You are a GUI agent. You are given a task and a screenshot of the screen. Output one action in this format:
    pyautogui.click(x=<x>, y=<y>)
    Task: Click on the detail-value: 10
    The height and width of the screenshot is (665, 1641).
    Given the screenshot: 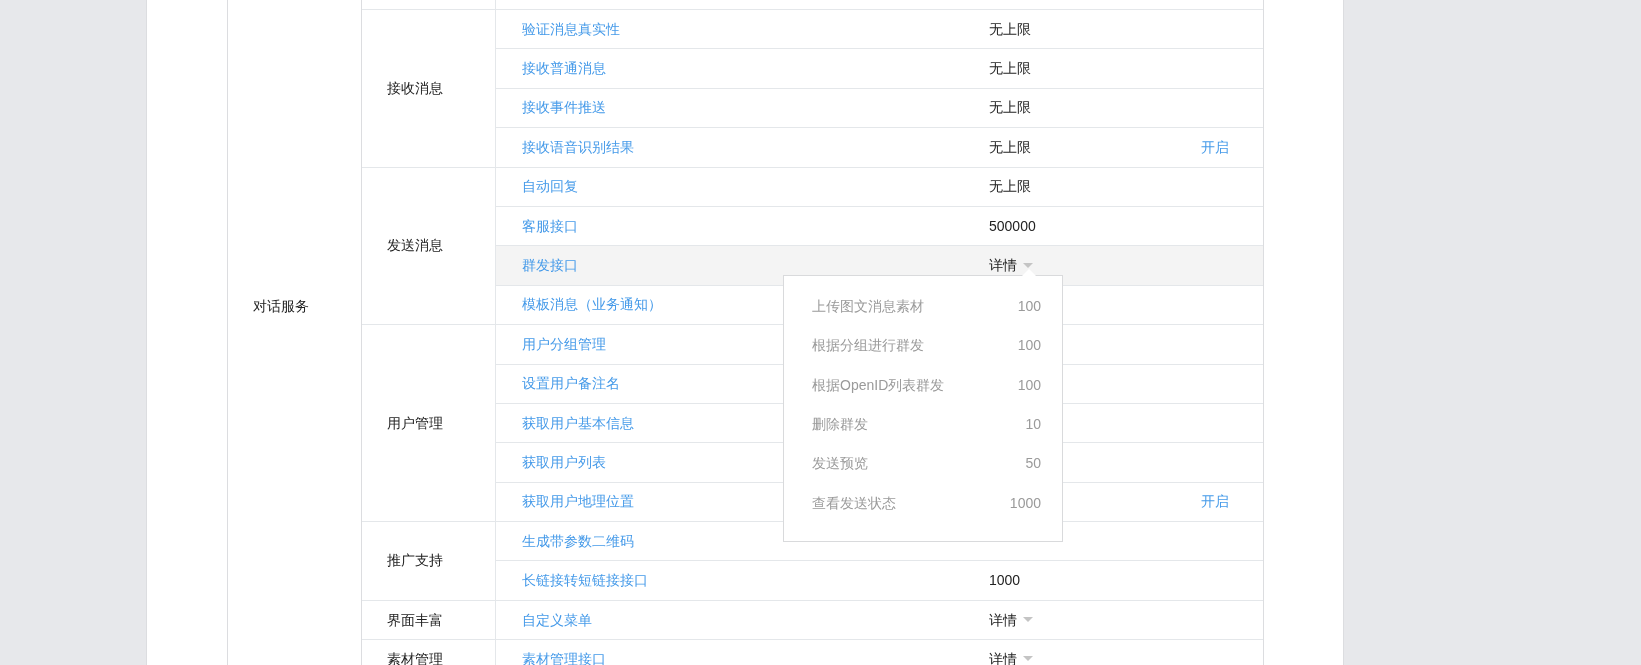 What is the action you would take?
    pyautogui.click(x=1033, y=424)
    